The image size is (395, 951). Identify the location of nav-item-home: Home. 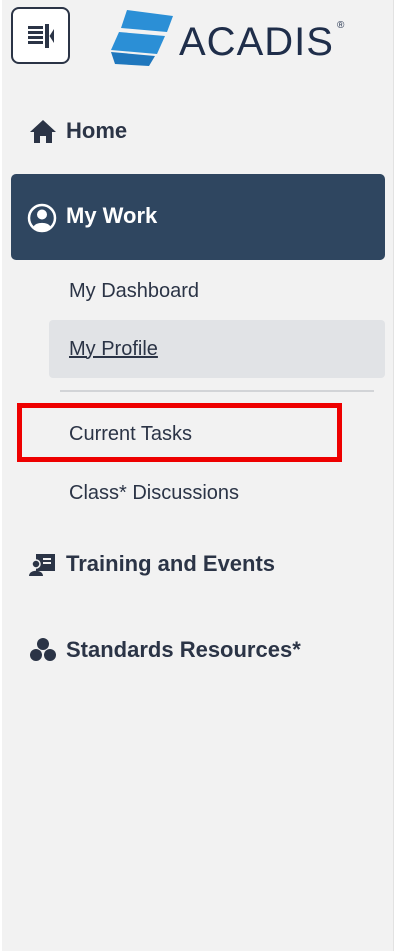
(198, 131).